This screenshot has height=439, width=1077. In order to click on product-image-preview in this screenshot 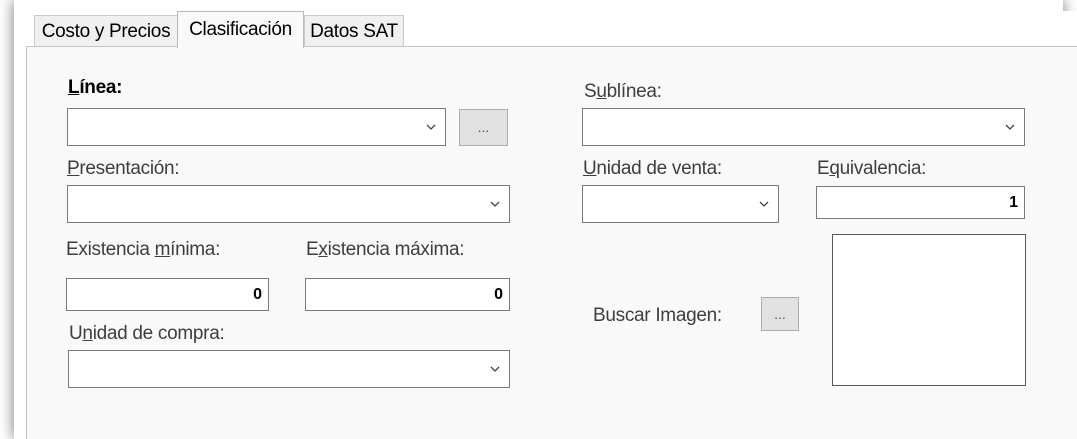, I will do `click(929, 310)`.